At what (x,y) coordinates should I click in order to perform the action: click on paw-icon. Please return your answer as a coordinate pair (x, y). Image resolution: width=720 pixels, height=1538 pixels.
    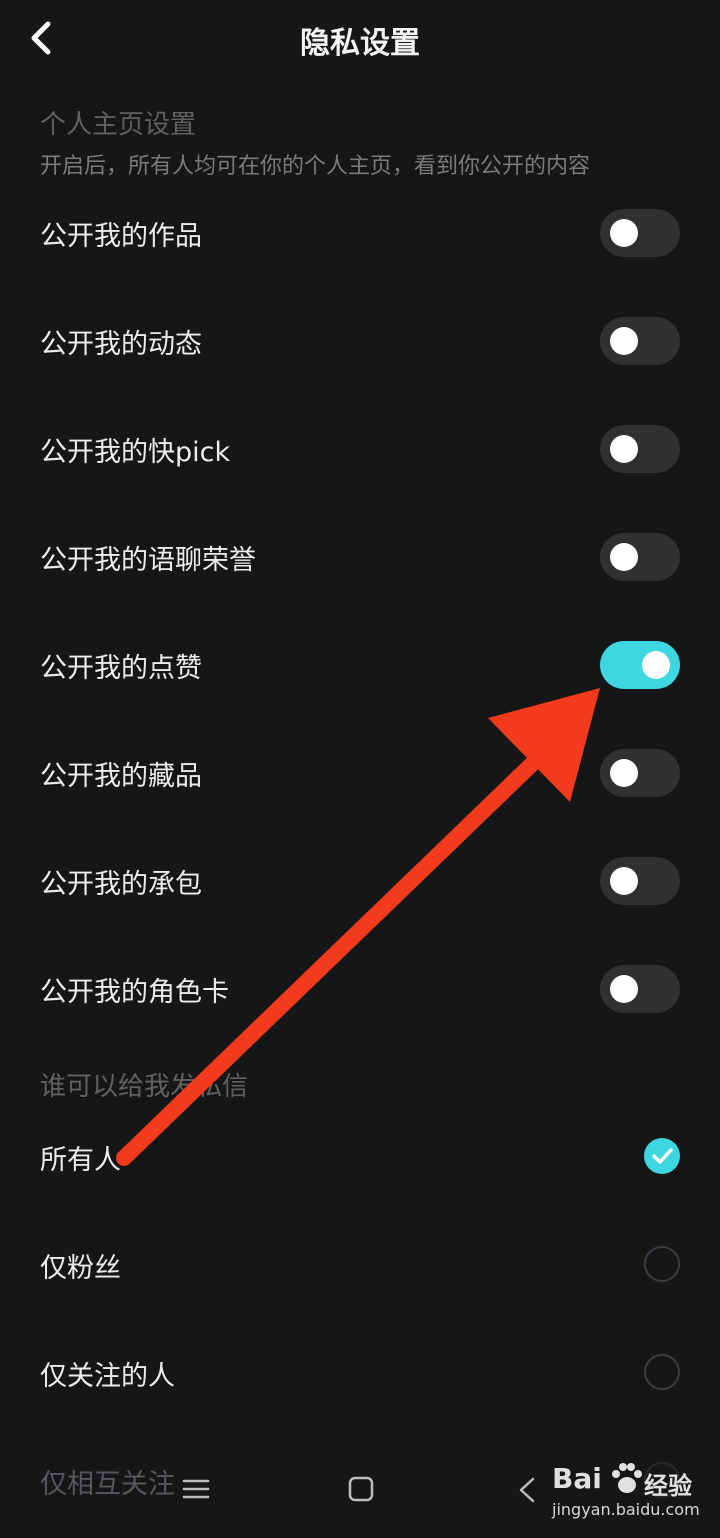
    Looking at the image, I should click on (627, 1478).